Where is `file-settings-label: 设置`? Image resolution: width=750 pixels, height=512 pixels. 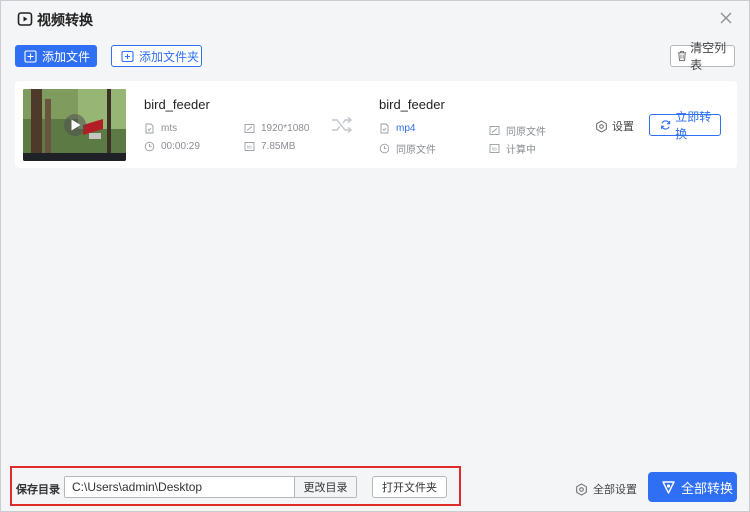
file-settings-label: 设置 is located at coordinates (623, 127).